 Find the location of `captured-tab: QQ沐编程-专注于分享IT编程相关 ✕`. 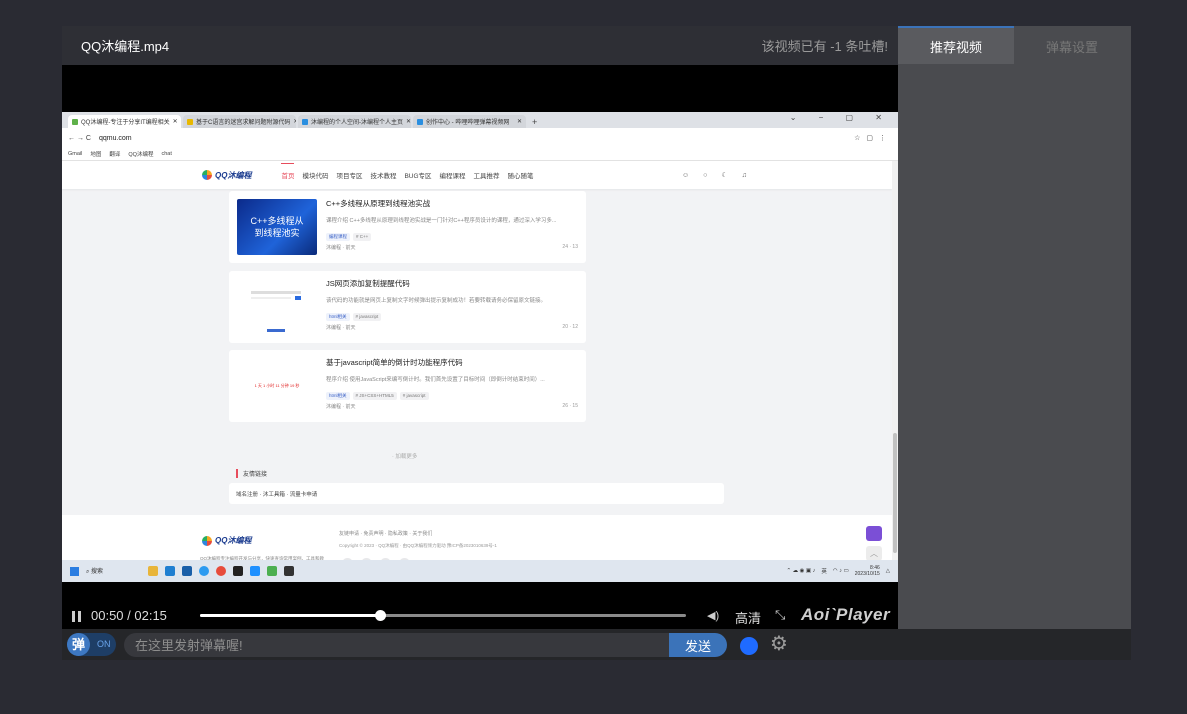

captured-tab: QQ沐编程-专注于分享IT编程相关 ✕ is located at coordinates (124, 121).